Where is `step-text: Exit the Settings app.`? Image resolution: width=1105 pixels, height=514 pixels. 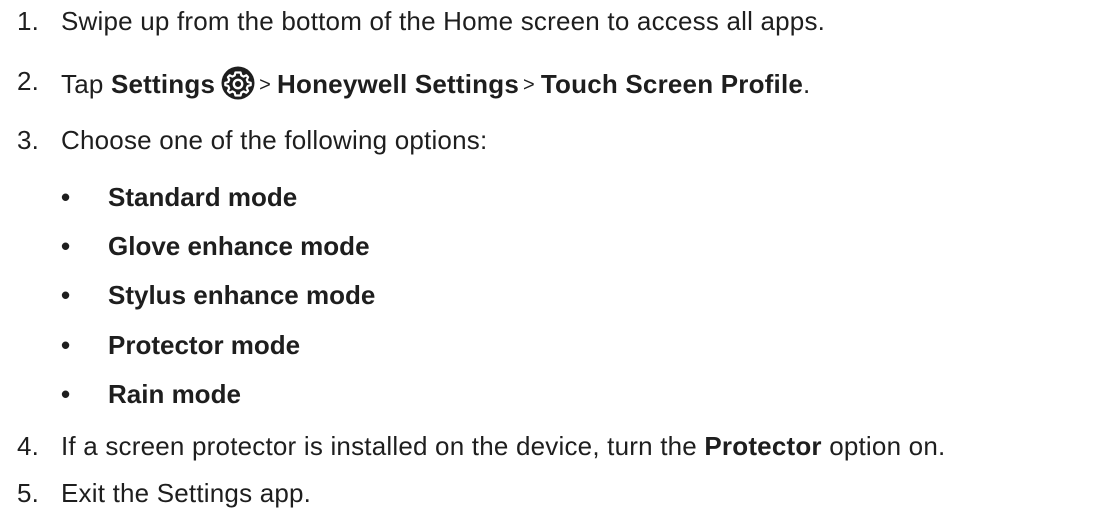
step-text: Exit the Settings app. is located at coordinates (186, 493).